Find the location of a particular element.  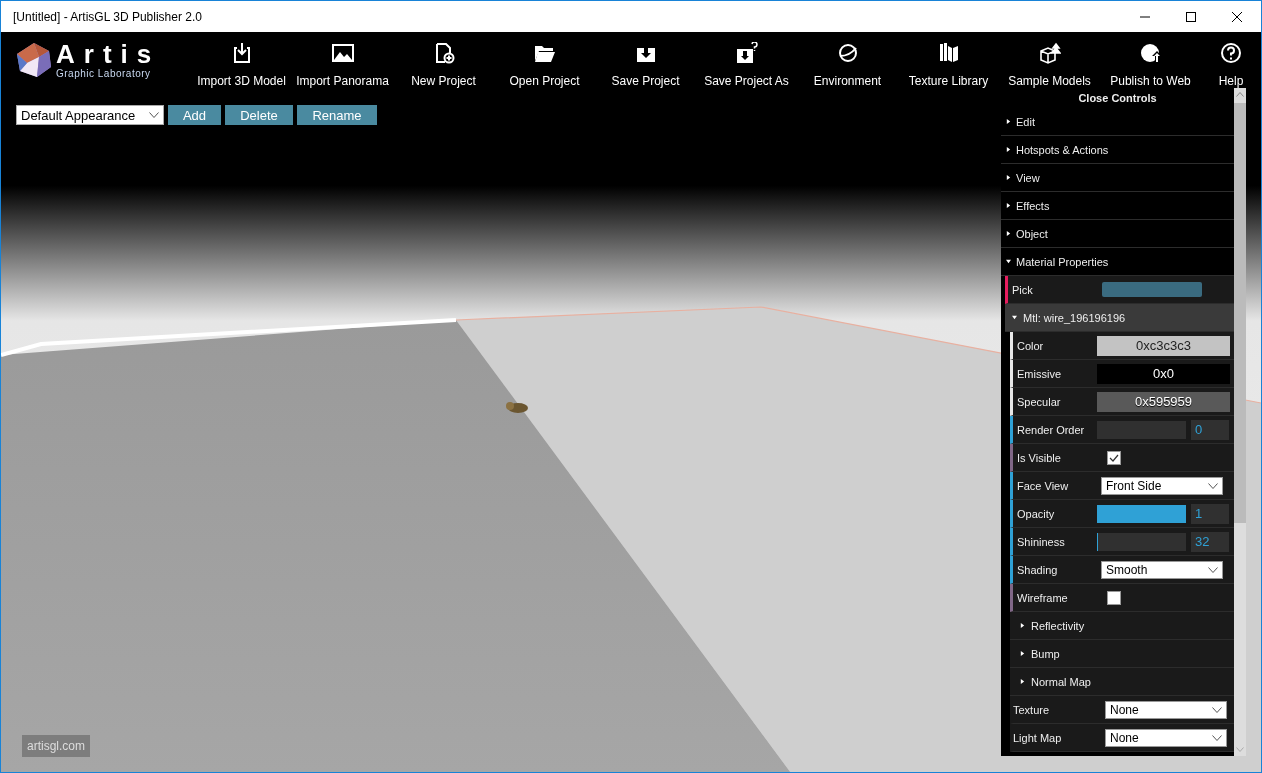

property-label: Shading is located at coordinates (1038, 569).